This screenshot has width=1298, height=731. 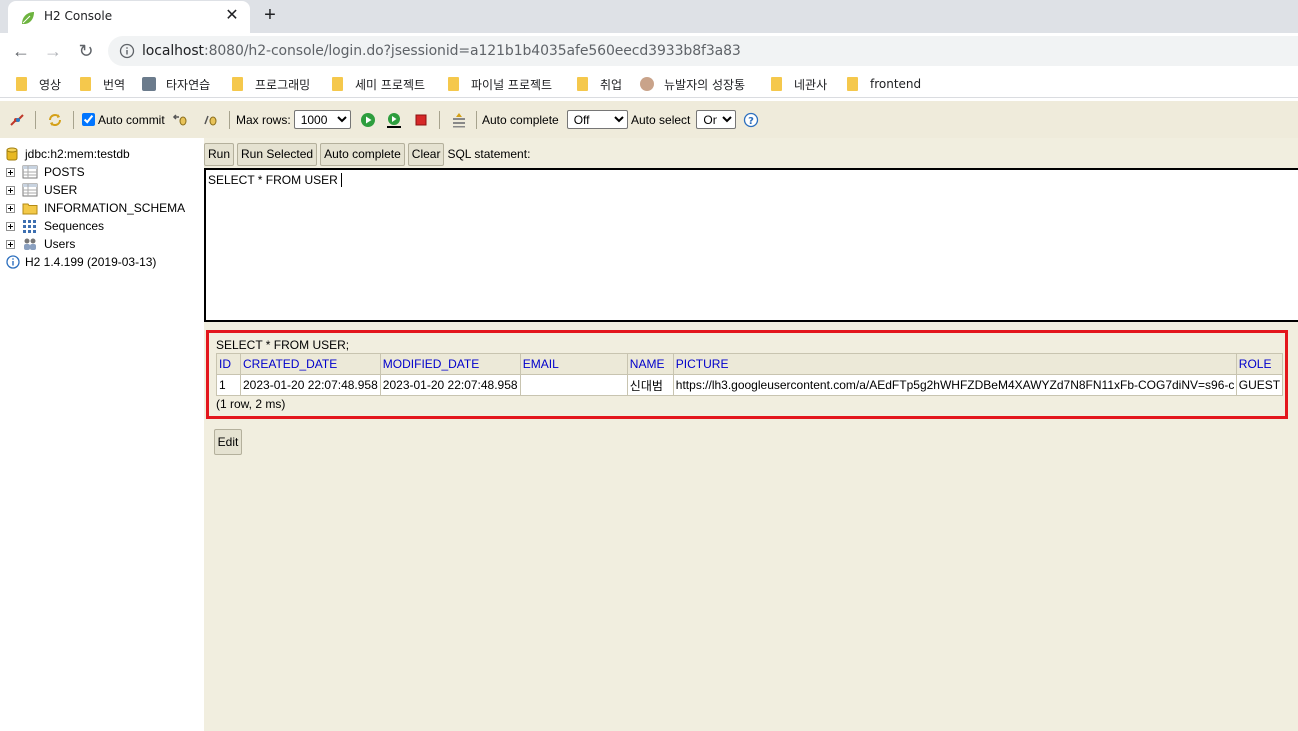 What do you see at coordinates (650, 385) in the screenshot?
I see `table-cell: 신대범` at bounding box center [650, 385].